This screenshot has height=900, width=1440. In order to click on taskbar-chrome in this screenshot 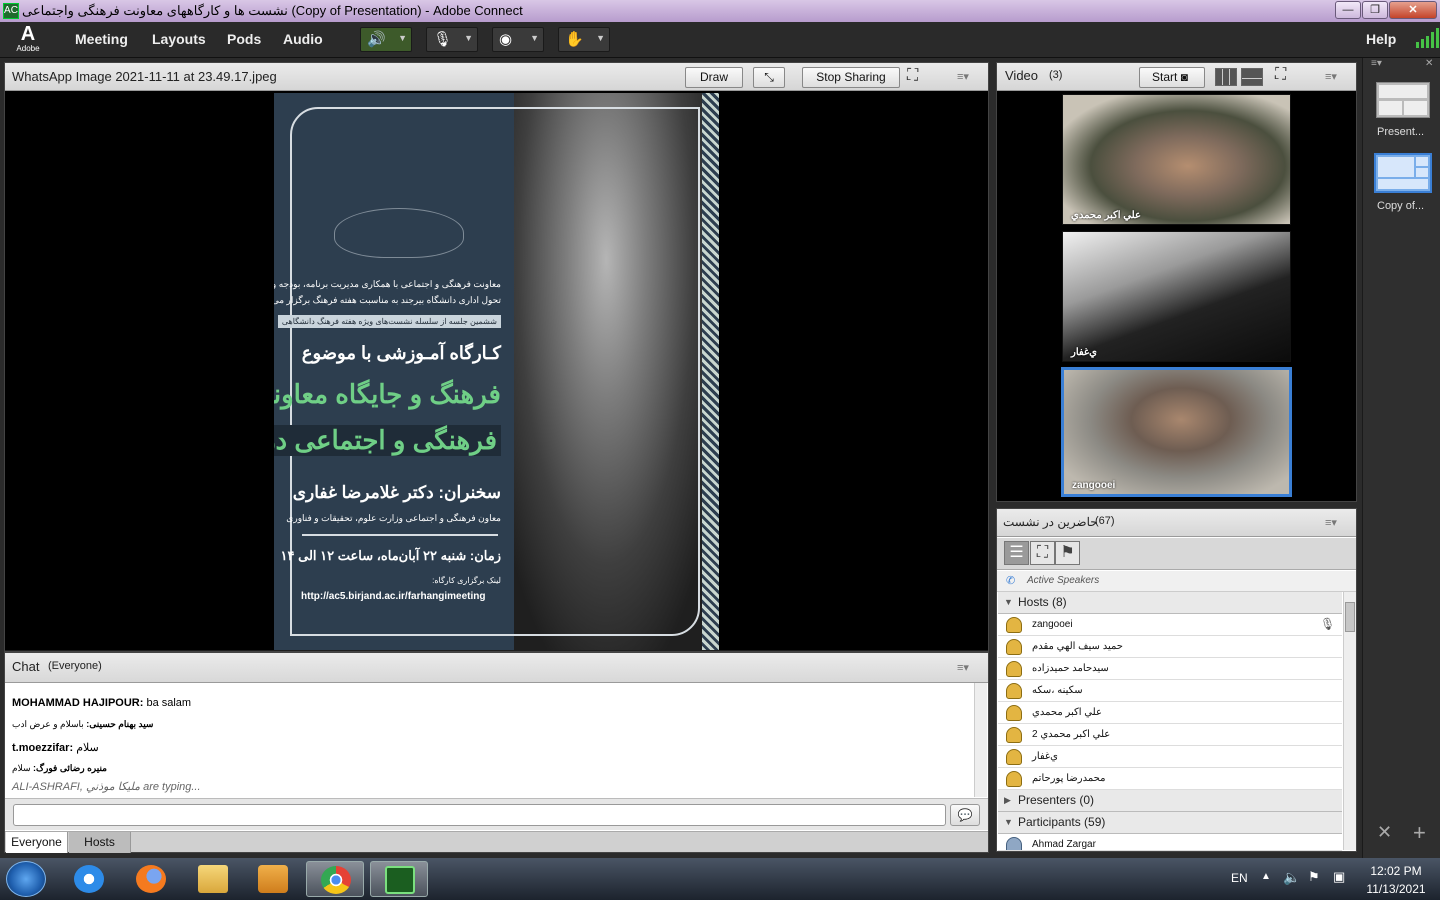, I will do `click(335, 879)`.